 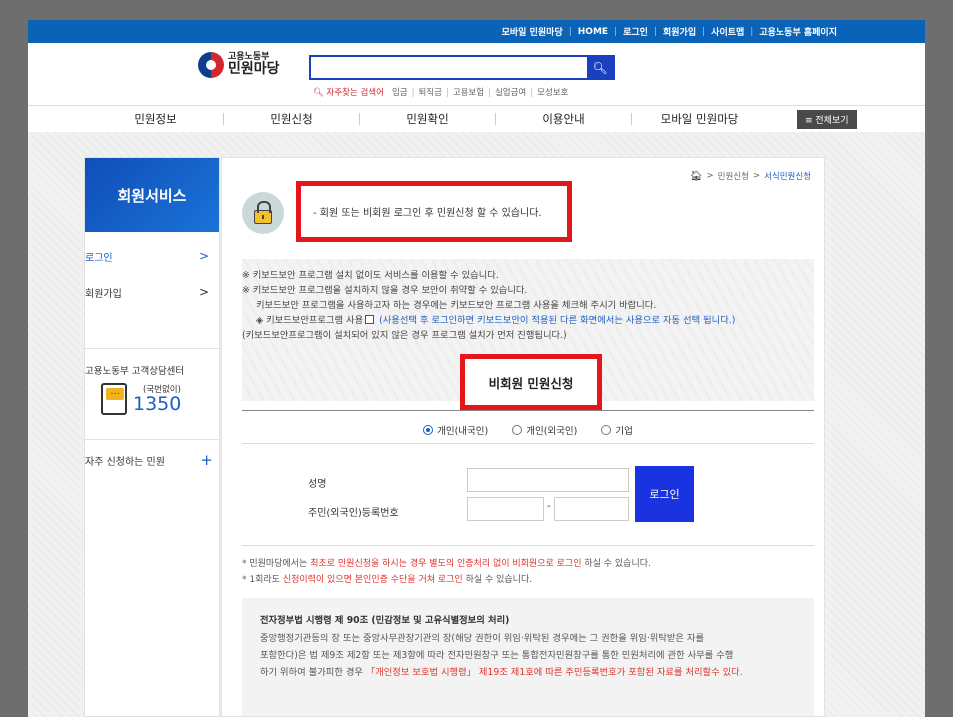 What do you see at coordinates (310, 320) in the screenshot?
I see `keyboard-option-label: ◈ 키보드보안프로그램 사용` at bounding box center [310, 320].